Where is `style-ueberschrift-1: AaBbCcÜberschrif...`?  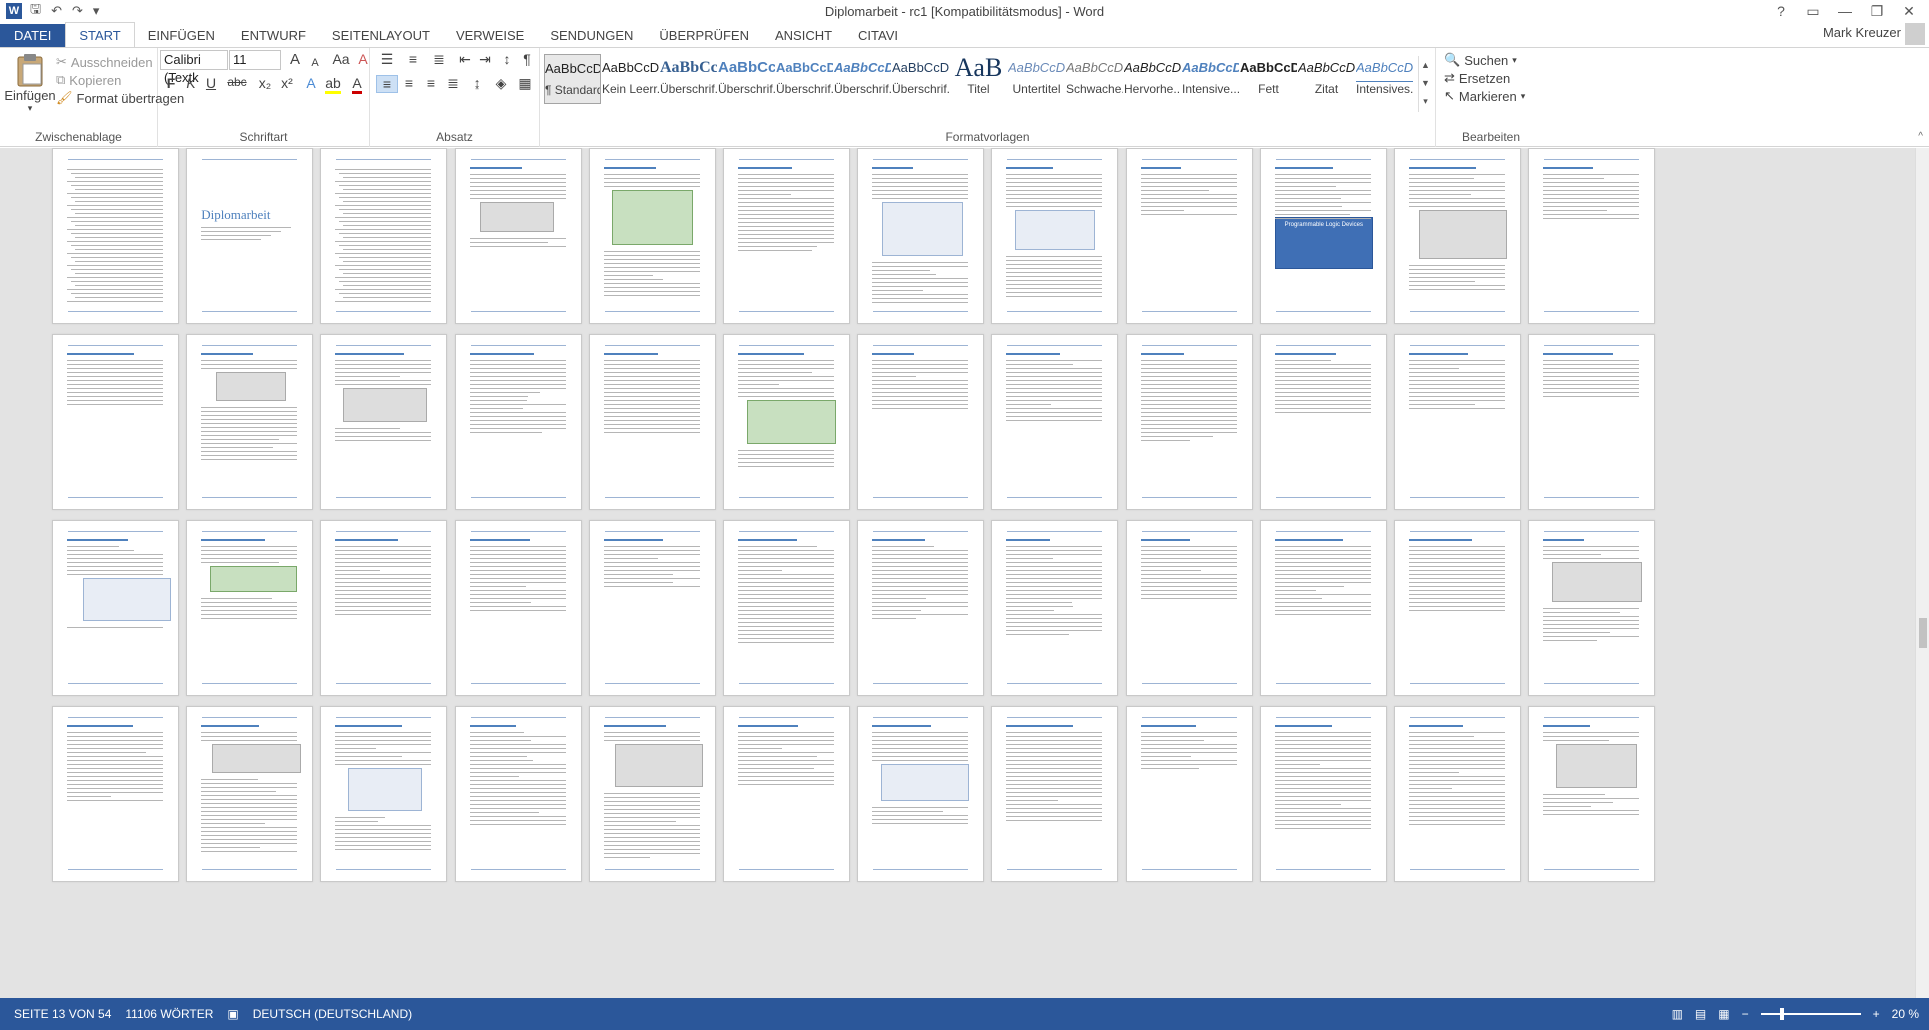 style-ueberschrift-1: AaBbCcÜberschrif... is located at coordinates (688, 79).